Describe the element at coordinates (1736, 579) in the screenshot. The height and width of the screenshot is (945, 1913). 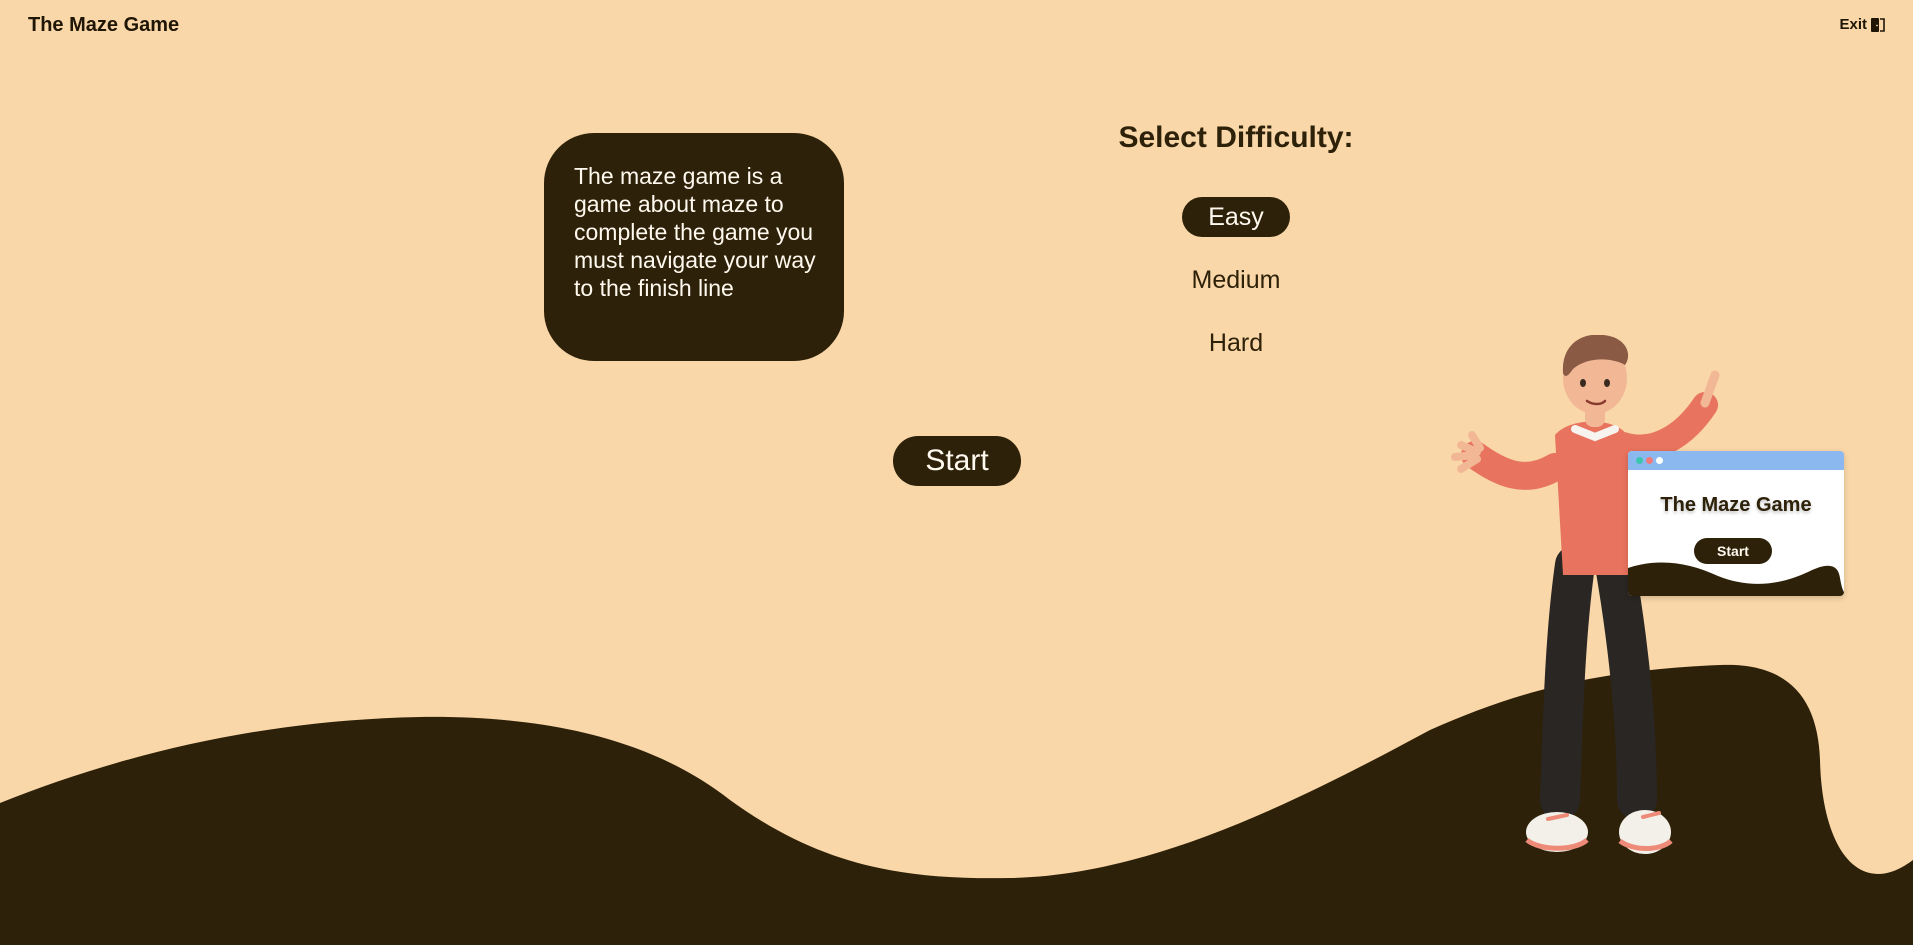
I see `window-wave` at that location.